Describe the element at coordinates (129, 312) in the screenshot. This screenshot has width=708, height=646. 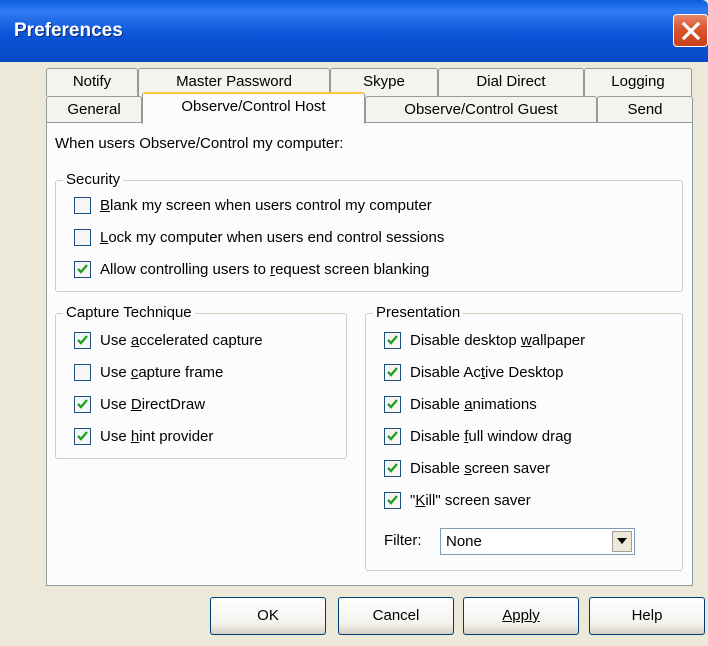
I see `capture-legend: Capture Technique` at that location.